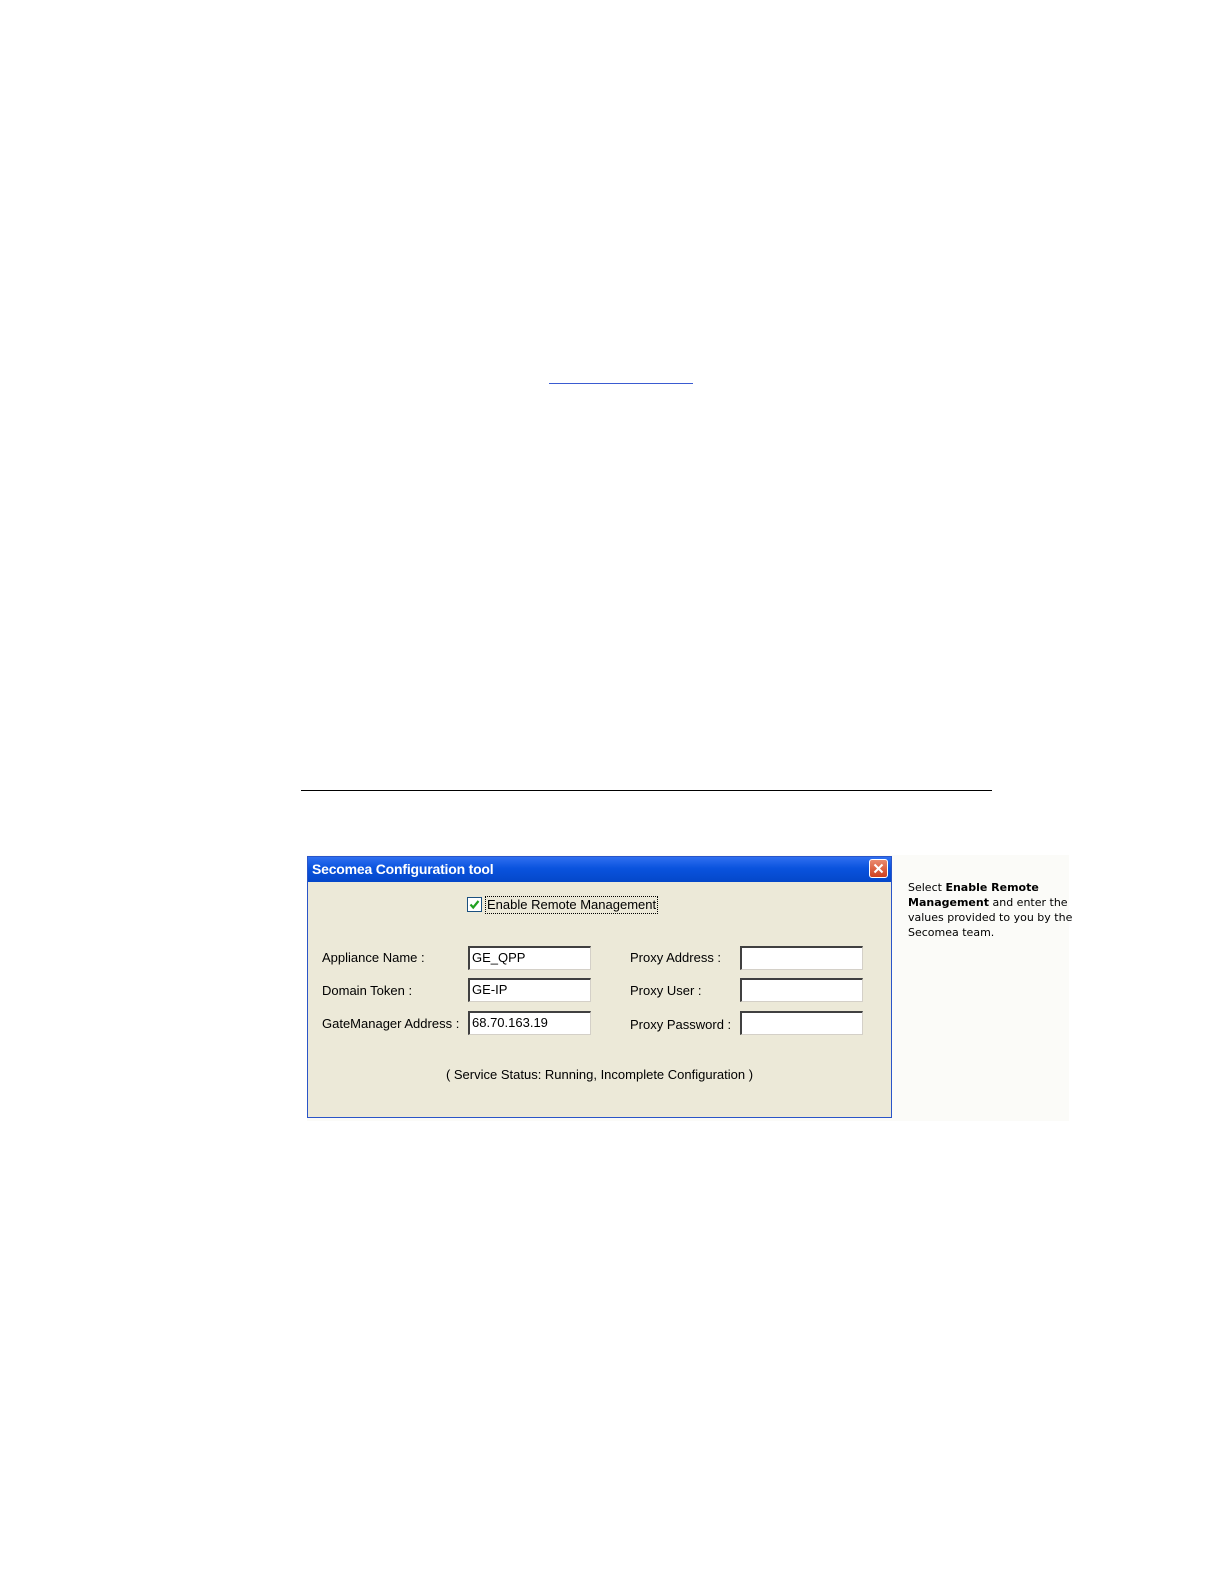 The image size is (1224, 1584). Describe the element at coordinates (572, 905) in the screenshot. I see `enable-remote-management-label: Enable Remote Management` at that location.